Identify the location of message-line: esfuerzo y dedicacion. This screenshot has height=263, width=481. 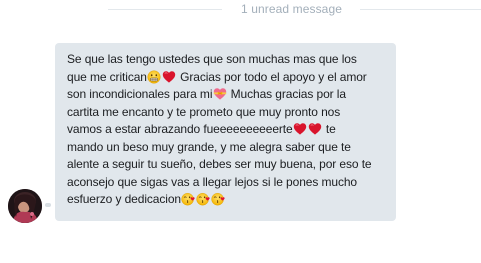
(227, 200).